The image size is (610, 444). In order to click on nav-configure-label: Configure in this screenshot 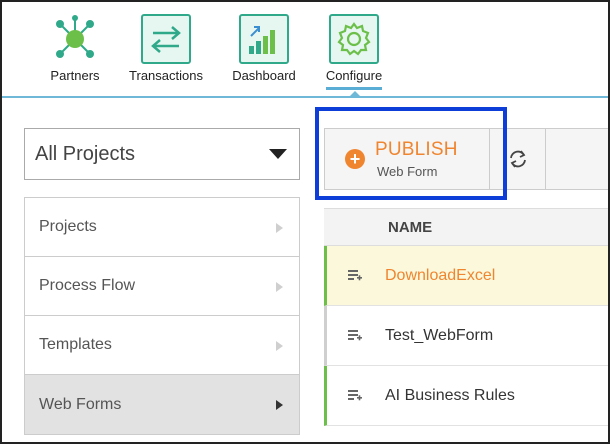, I will do `click(354, 79)`.